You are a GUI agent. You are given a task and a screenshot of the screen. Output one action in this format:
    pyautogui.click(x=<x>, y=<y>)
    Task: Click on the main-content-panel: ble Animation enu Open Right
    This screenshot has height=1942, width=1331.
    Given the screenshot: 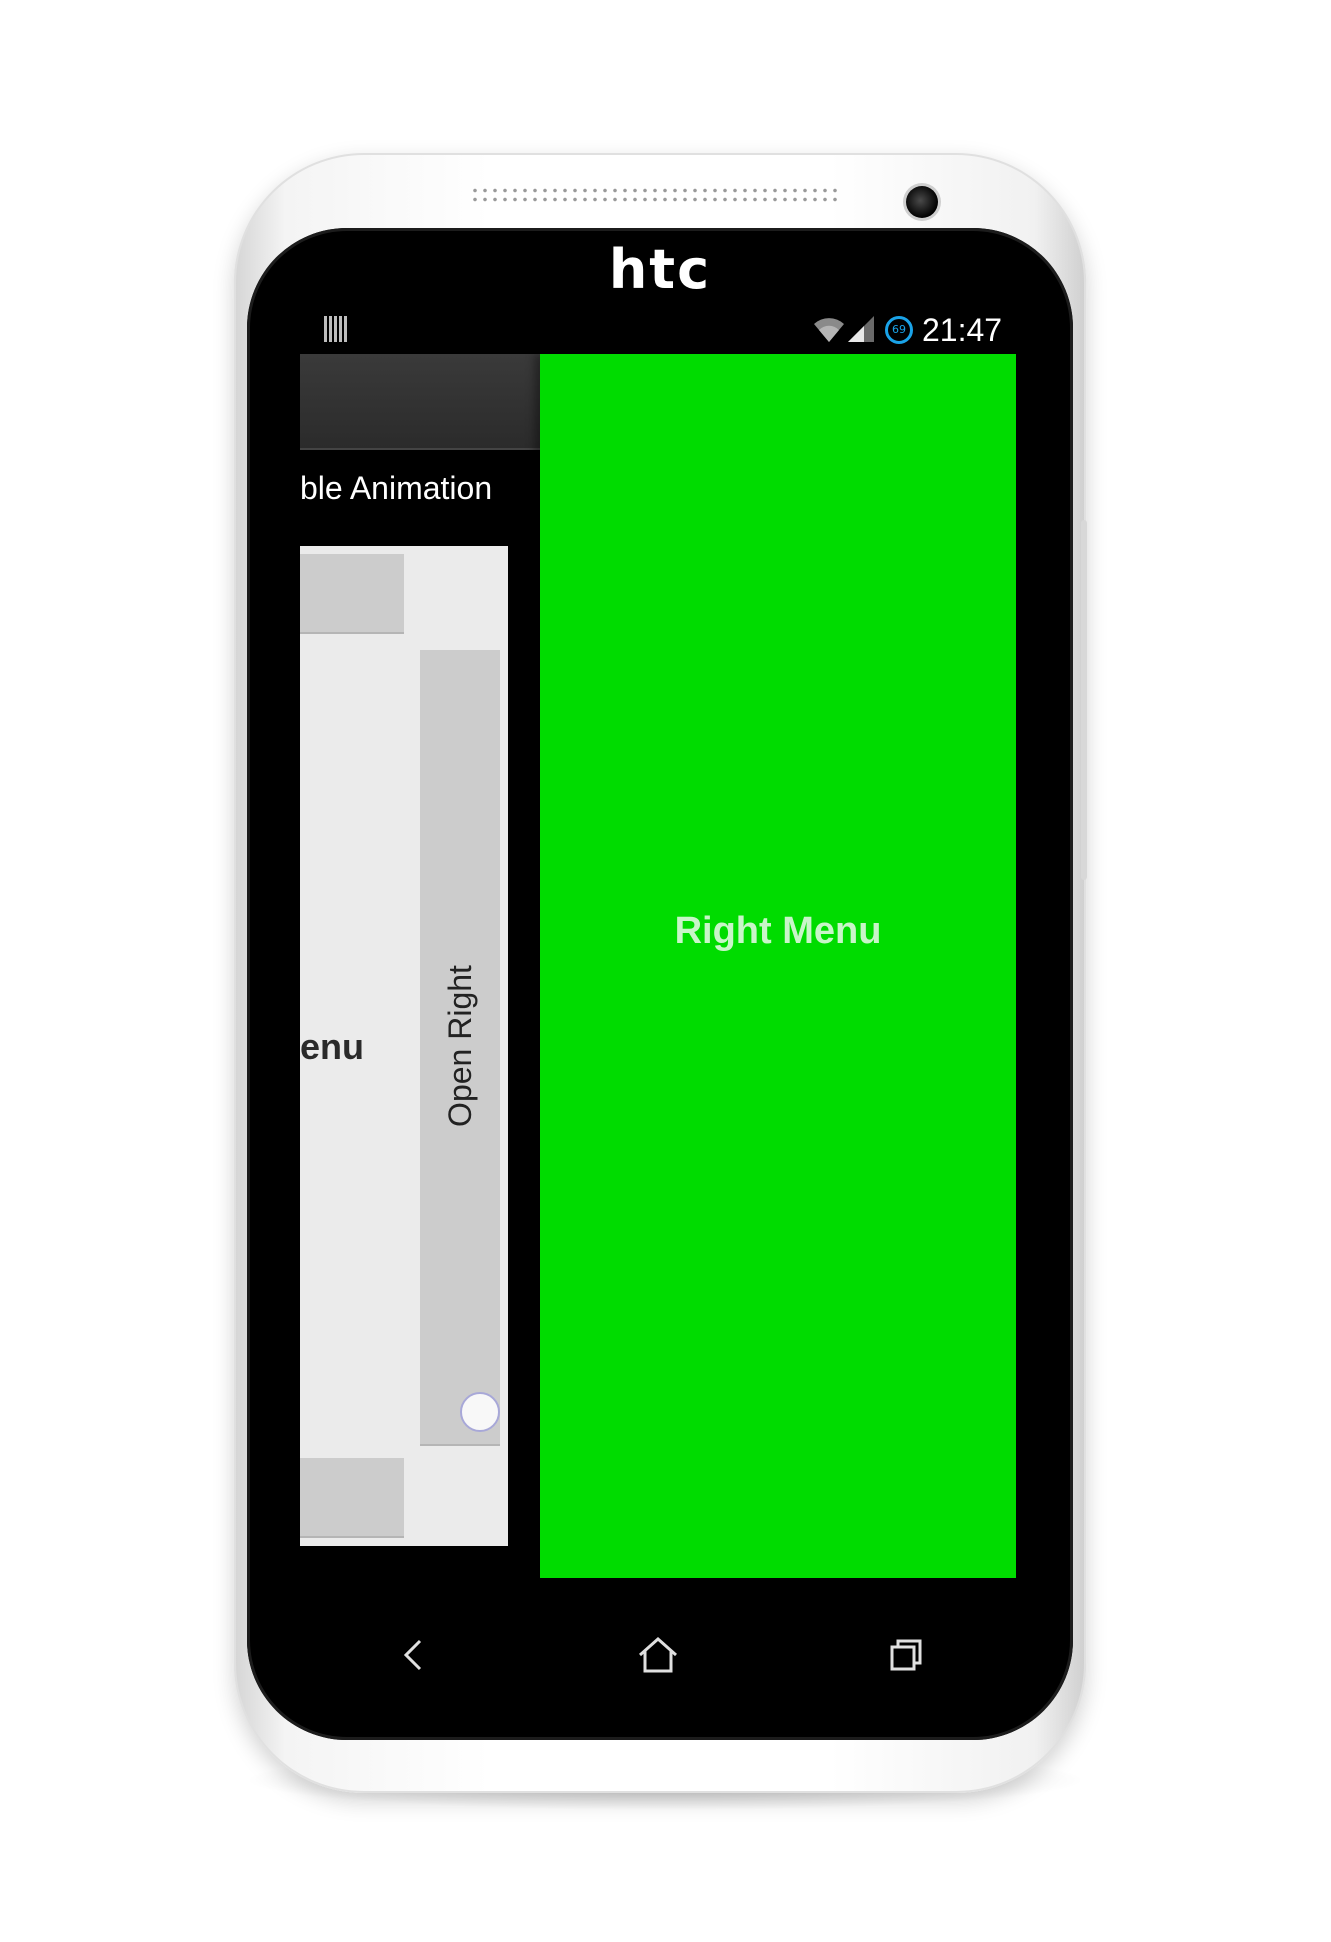 What is the action you would take?
    pyautogui.click(x=420, y=966)
    